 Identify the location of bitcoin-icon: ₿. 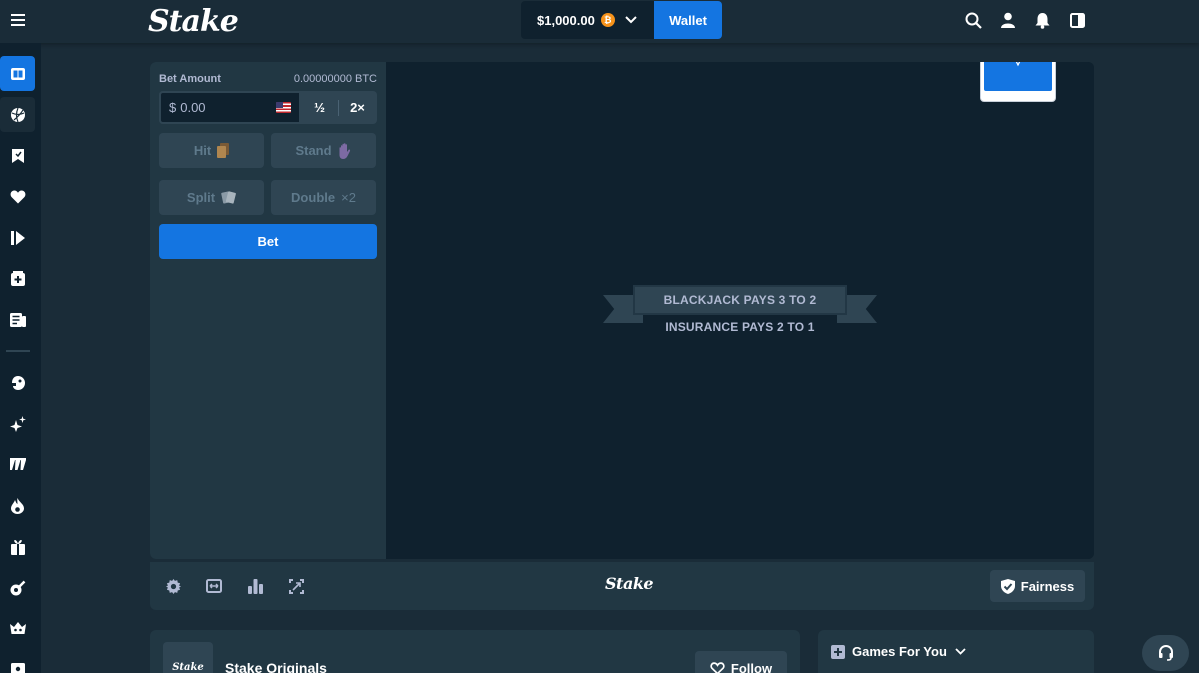
(607, 20).